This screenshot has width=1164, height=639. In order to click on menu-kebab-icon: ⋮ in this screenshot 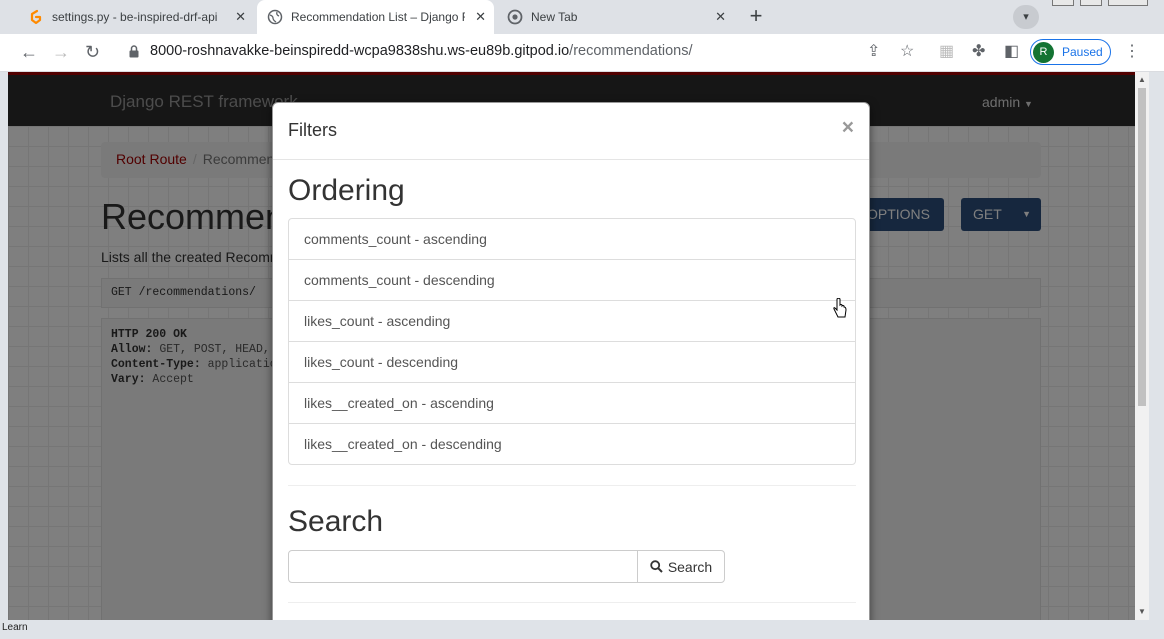, I will do `click(1132, 52)`.